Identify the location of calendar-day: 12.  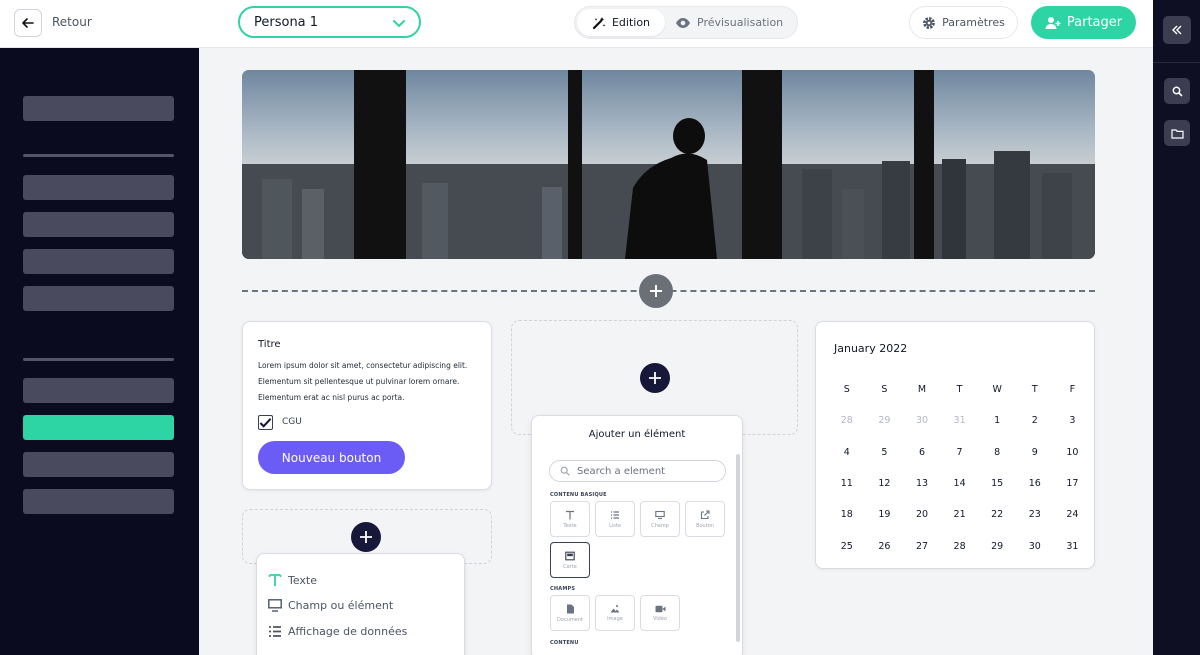
(885, 483).